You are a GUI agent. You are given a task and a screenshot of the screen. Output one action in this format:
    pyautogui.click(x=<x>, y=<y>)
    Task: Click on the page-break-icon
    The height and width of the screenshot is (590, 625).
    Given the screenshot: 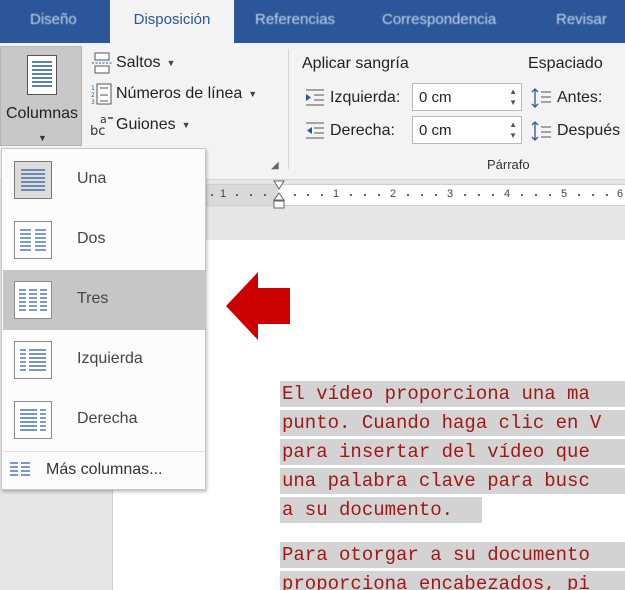 What is the action you would take?
    pyautogui.click(x=102, y=63)
    